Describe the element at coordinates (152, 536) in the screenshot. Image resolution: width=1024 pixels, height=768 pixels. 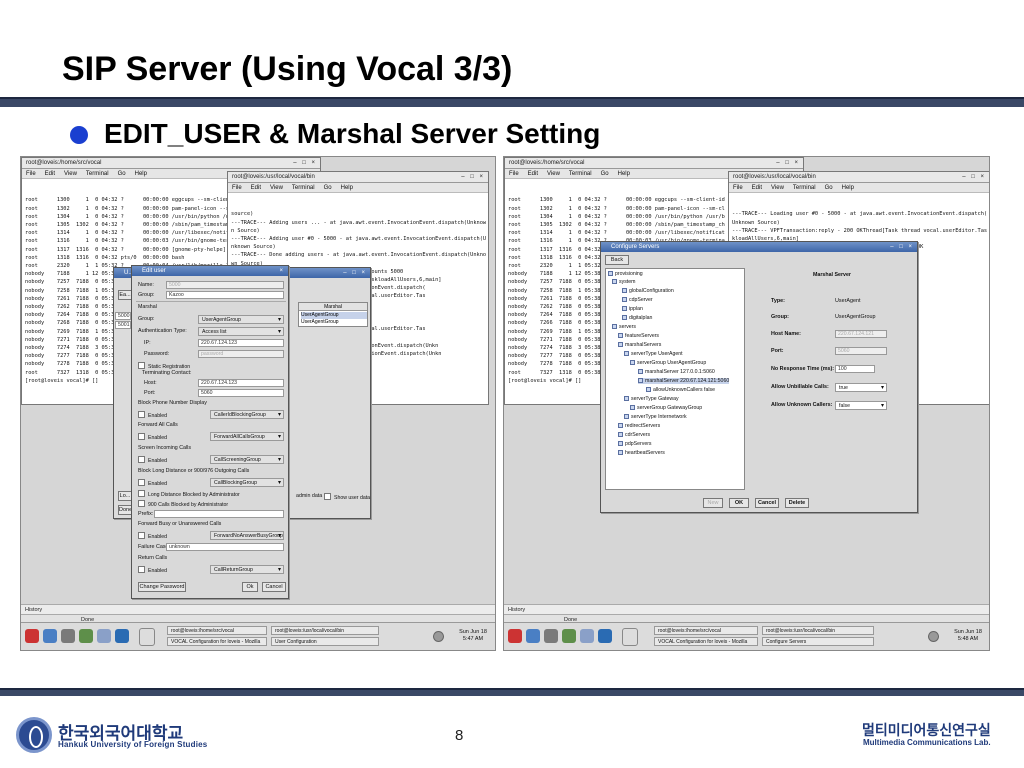
I see `forward-busy-enabled-checkbox: Enabled` at that location.